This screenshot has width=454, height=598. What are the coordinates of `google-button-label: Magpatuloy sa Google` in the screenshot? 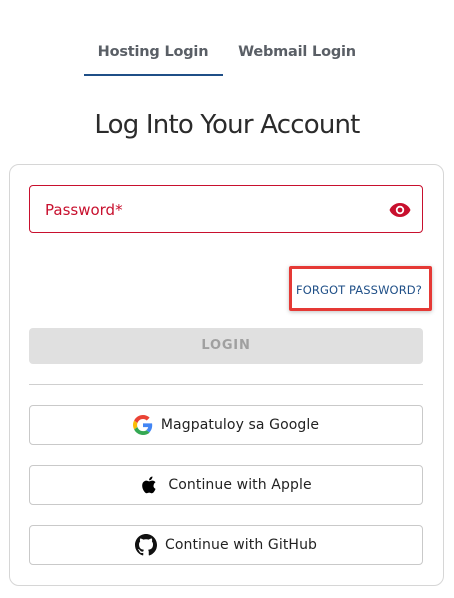 It's located at (240, 425).